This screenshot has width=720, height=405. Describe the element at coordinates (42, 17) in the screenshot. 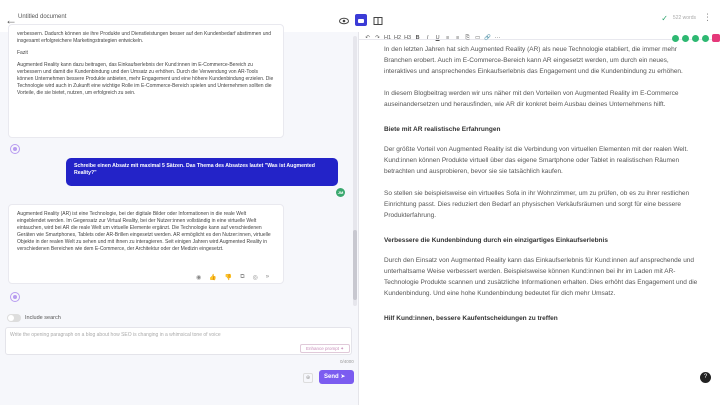

I see `document-title: Untitled document` at that location.